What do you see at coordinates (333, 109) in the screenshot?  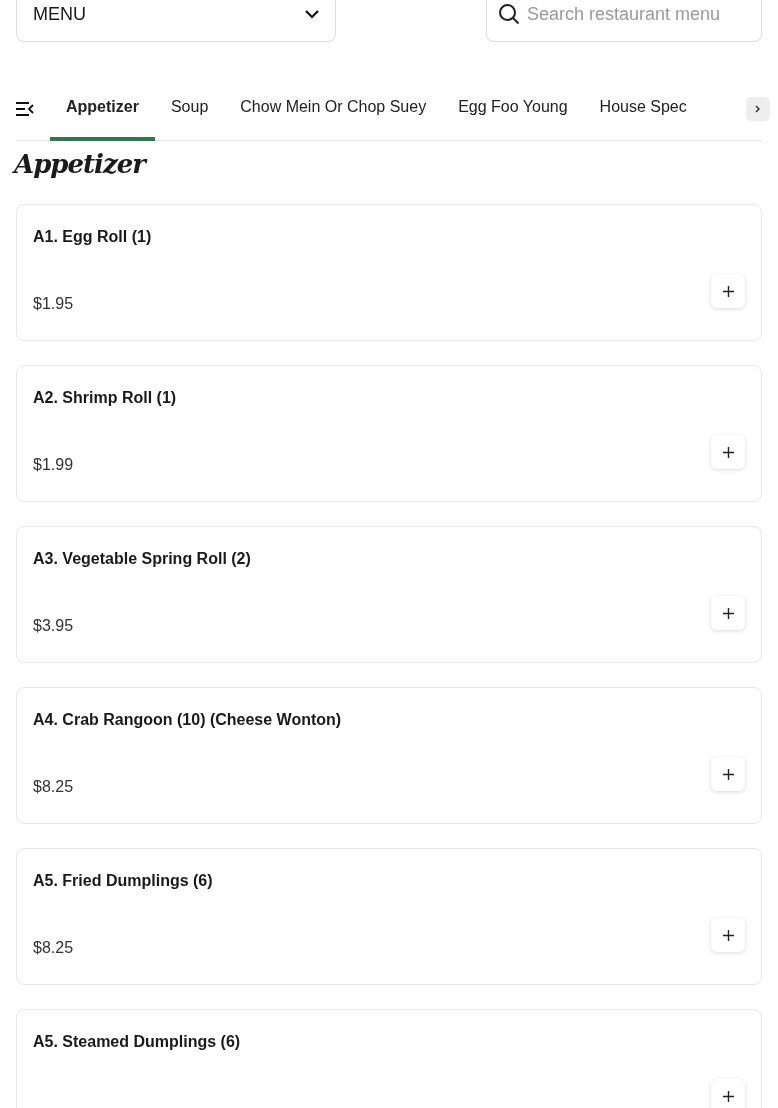 I see `category-tab: Chow Mein Or Chop Suey` at bounding box center [333, 109].